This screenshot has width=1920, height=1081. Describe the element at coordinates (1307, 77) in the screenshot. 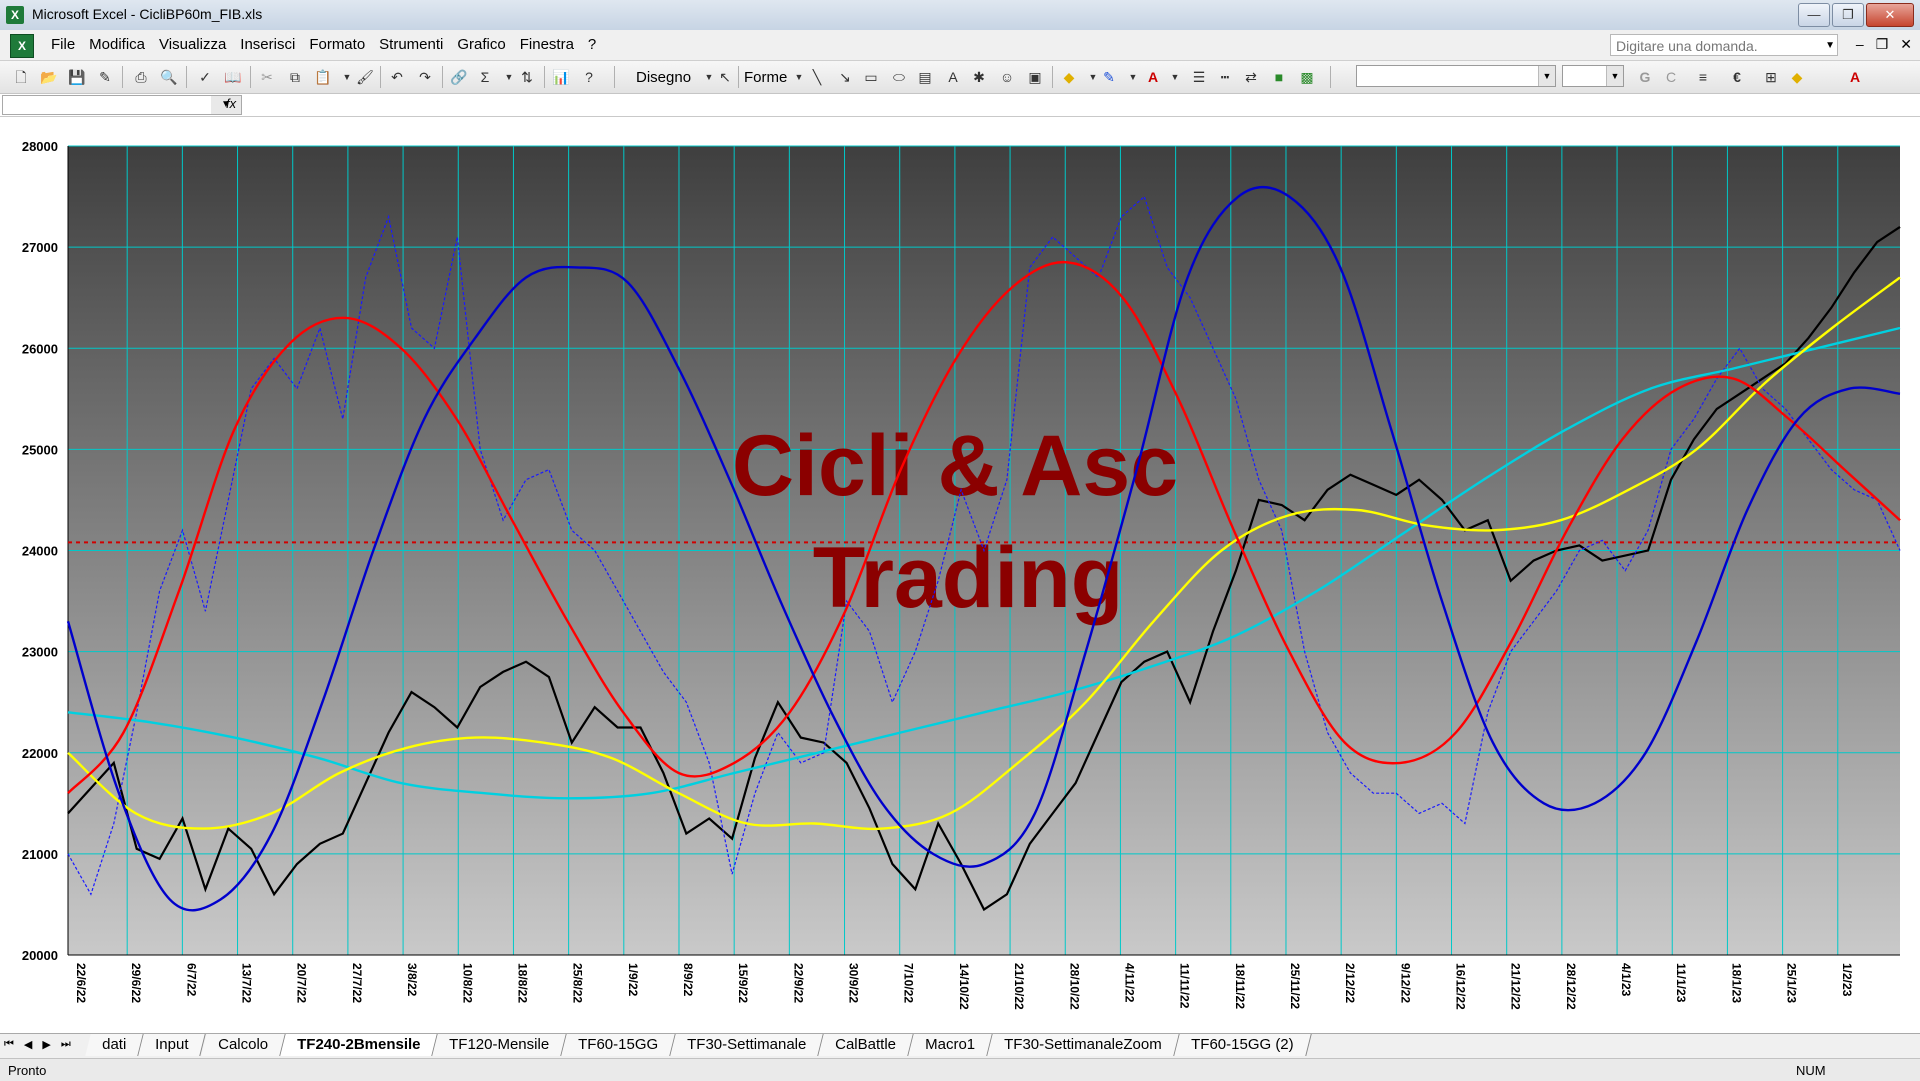

I see `3d-icon: ▩` at that location.